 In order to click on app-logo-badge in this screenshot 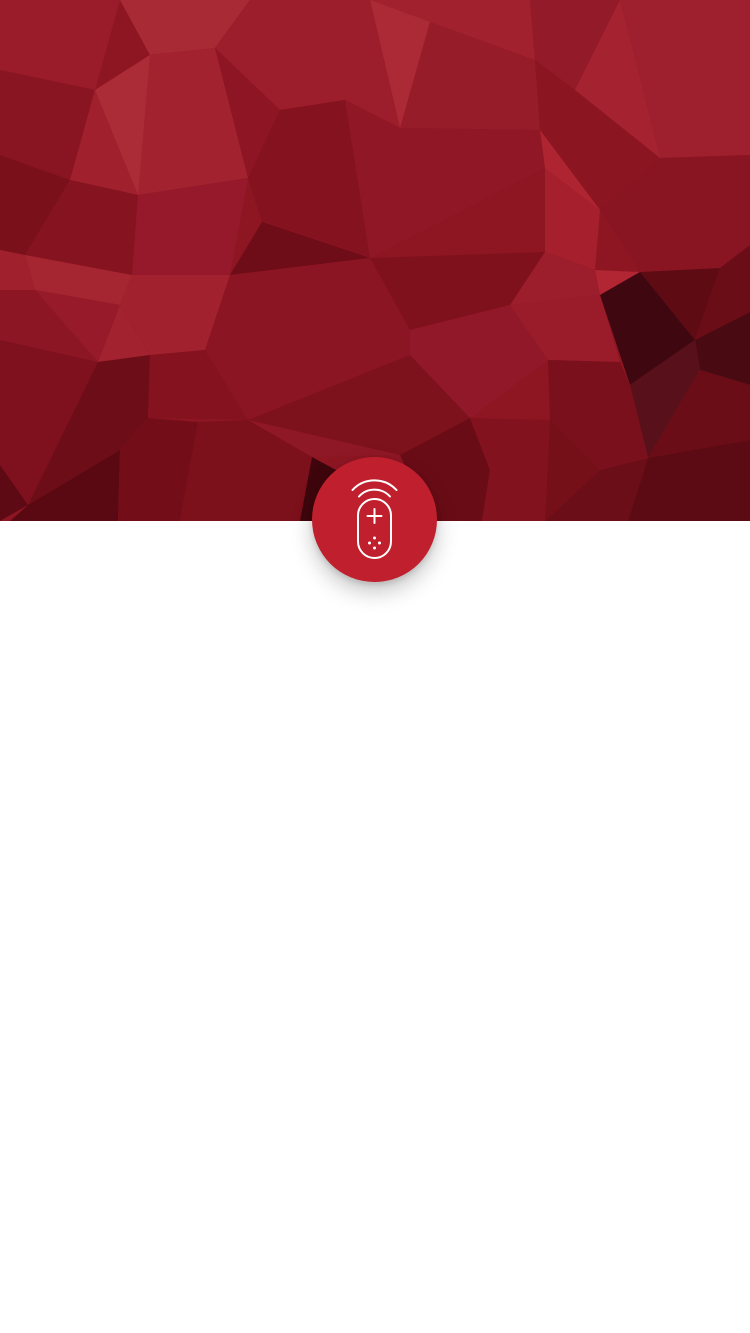, I will do `click(374, 519)`.